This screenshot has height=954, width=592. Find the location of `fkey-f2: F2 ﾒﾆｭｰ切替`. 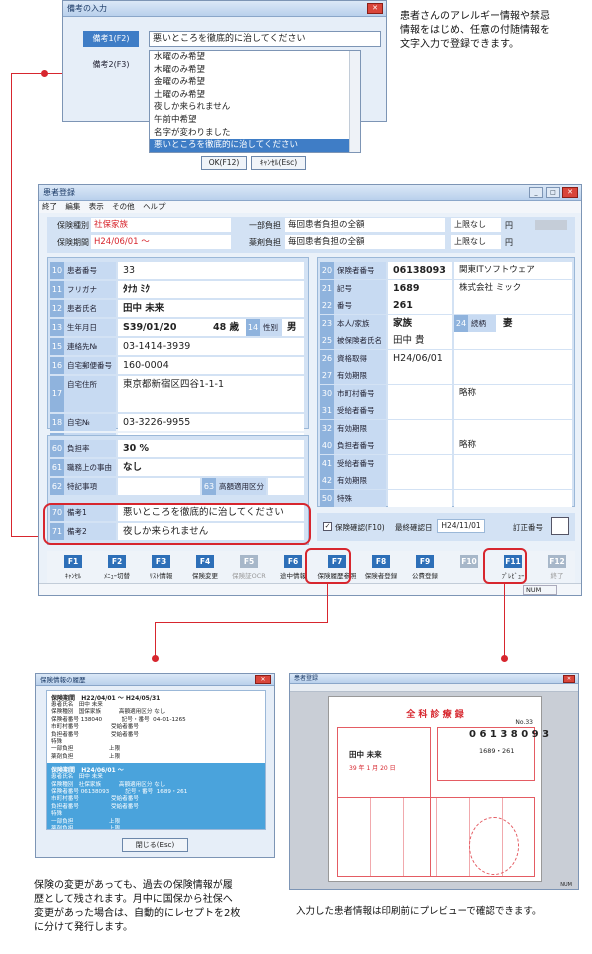

fkey-f2: F2 ﾒﾆｭｰ切替 is located at coordinates (117, 567).